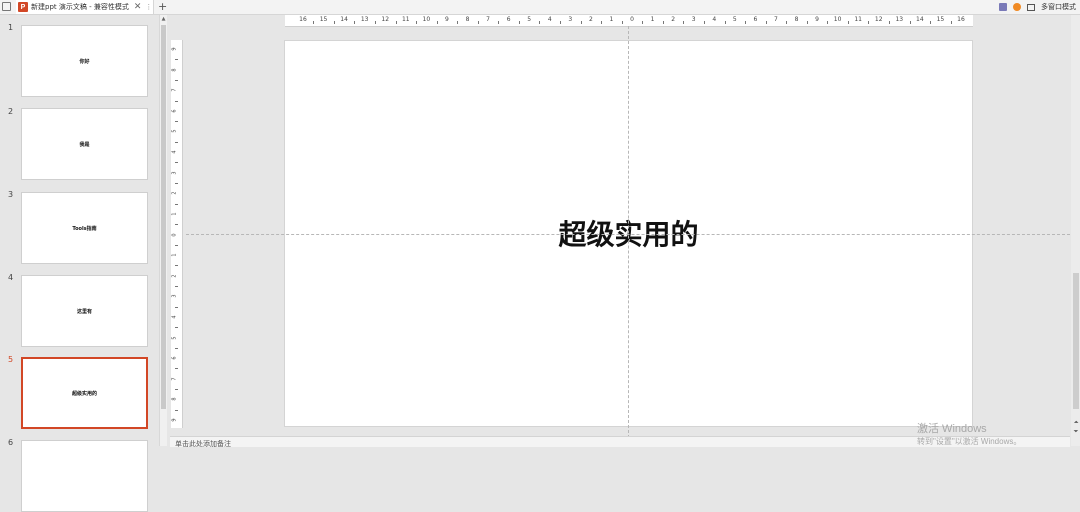 The image size is (1080, 512). Describe the element at coordinates (177, 234) in the screenshot. I see `vertical-ruler: 9 8 7 6 5 4 3 2 1 0 1 2 3 4 5 6 7 8 9` at that location.